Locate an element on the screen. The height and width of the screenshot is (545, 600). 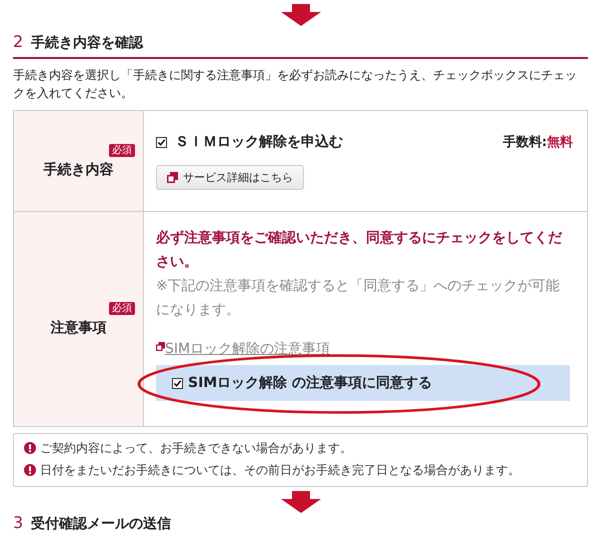
section-number: 2 is located at coordinates (18, 41).